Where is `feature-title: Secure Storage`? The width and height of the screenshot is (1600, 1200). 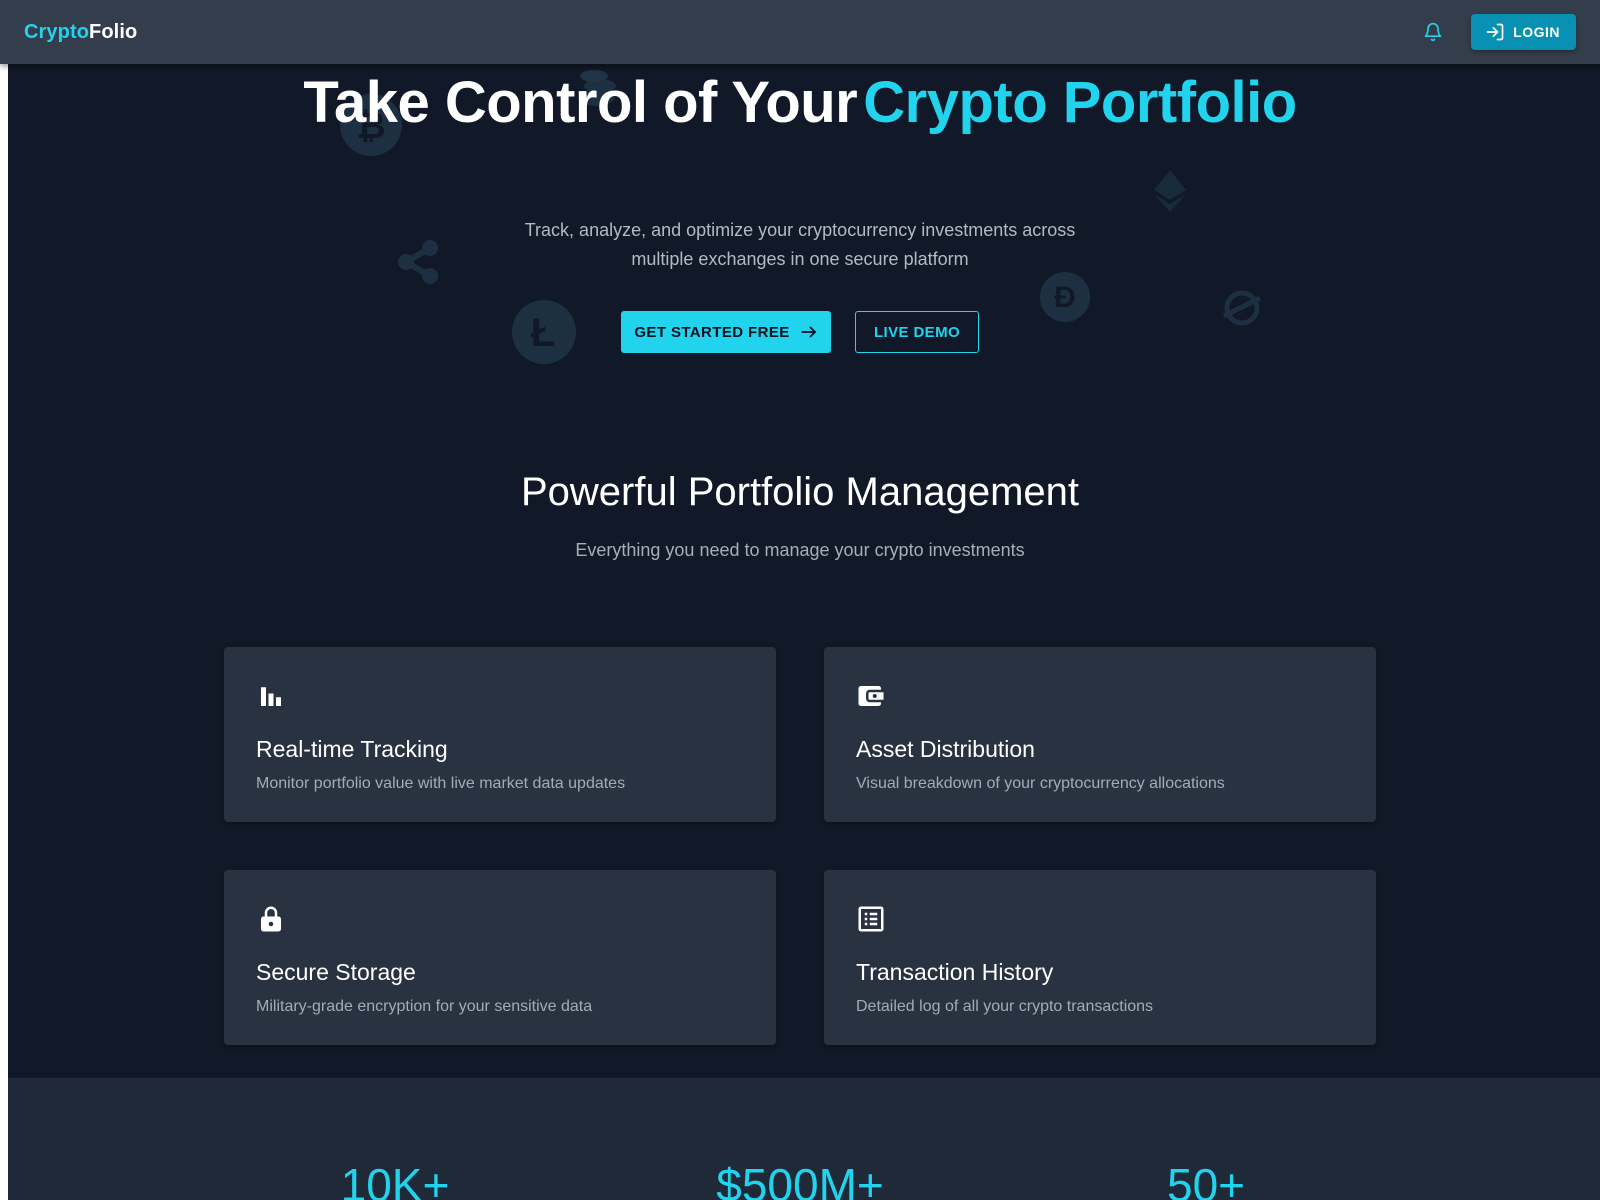 feature-title: Secure Storage is located at coordinates (336, 972).